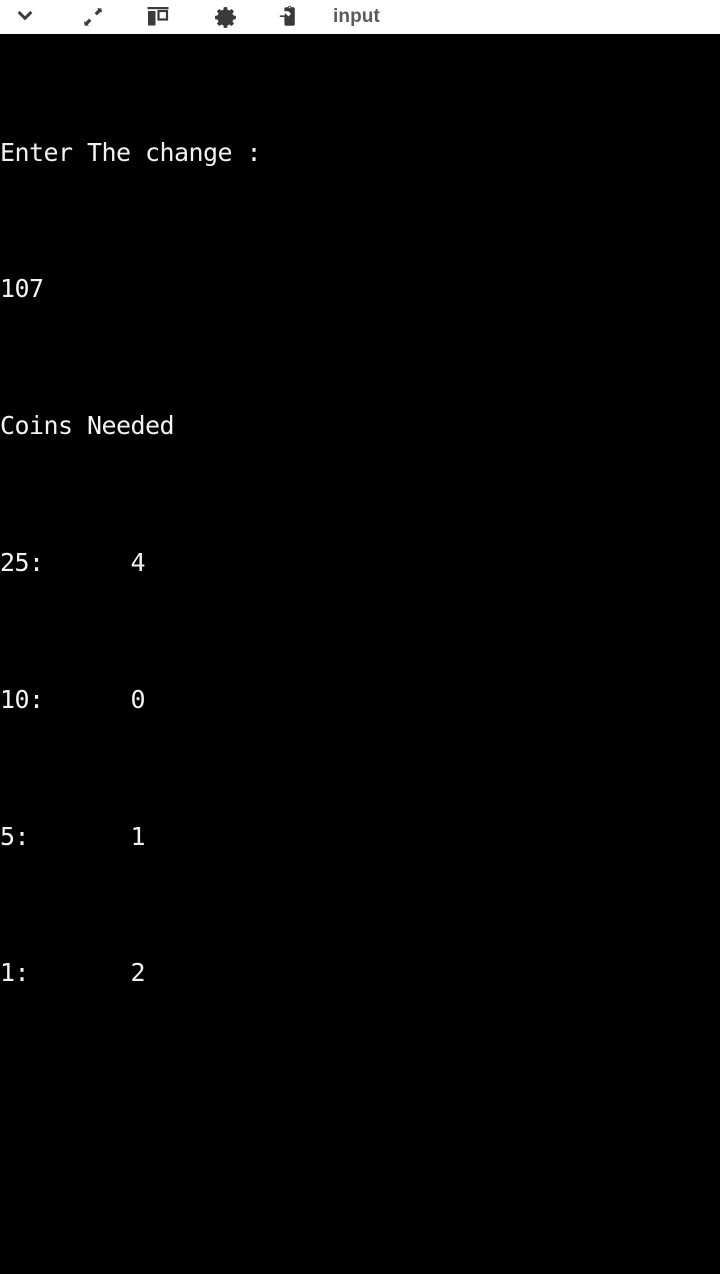 The height and width of the screenshot is (1274, 720). Describe the element at coordinates (73, 836) in the screenshot. I see `console-line-coin-5: 5: 1` at that location.